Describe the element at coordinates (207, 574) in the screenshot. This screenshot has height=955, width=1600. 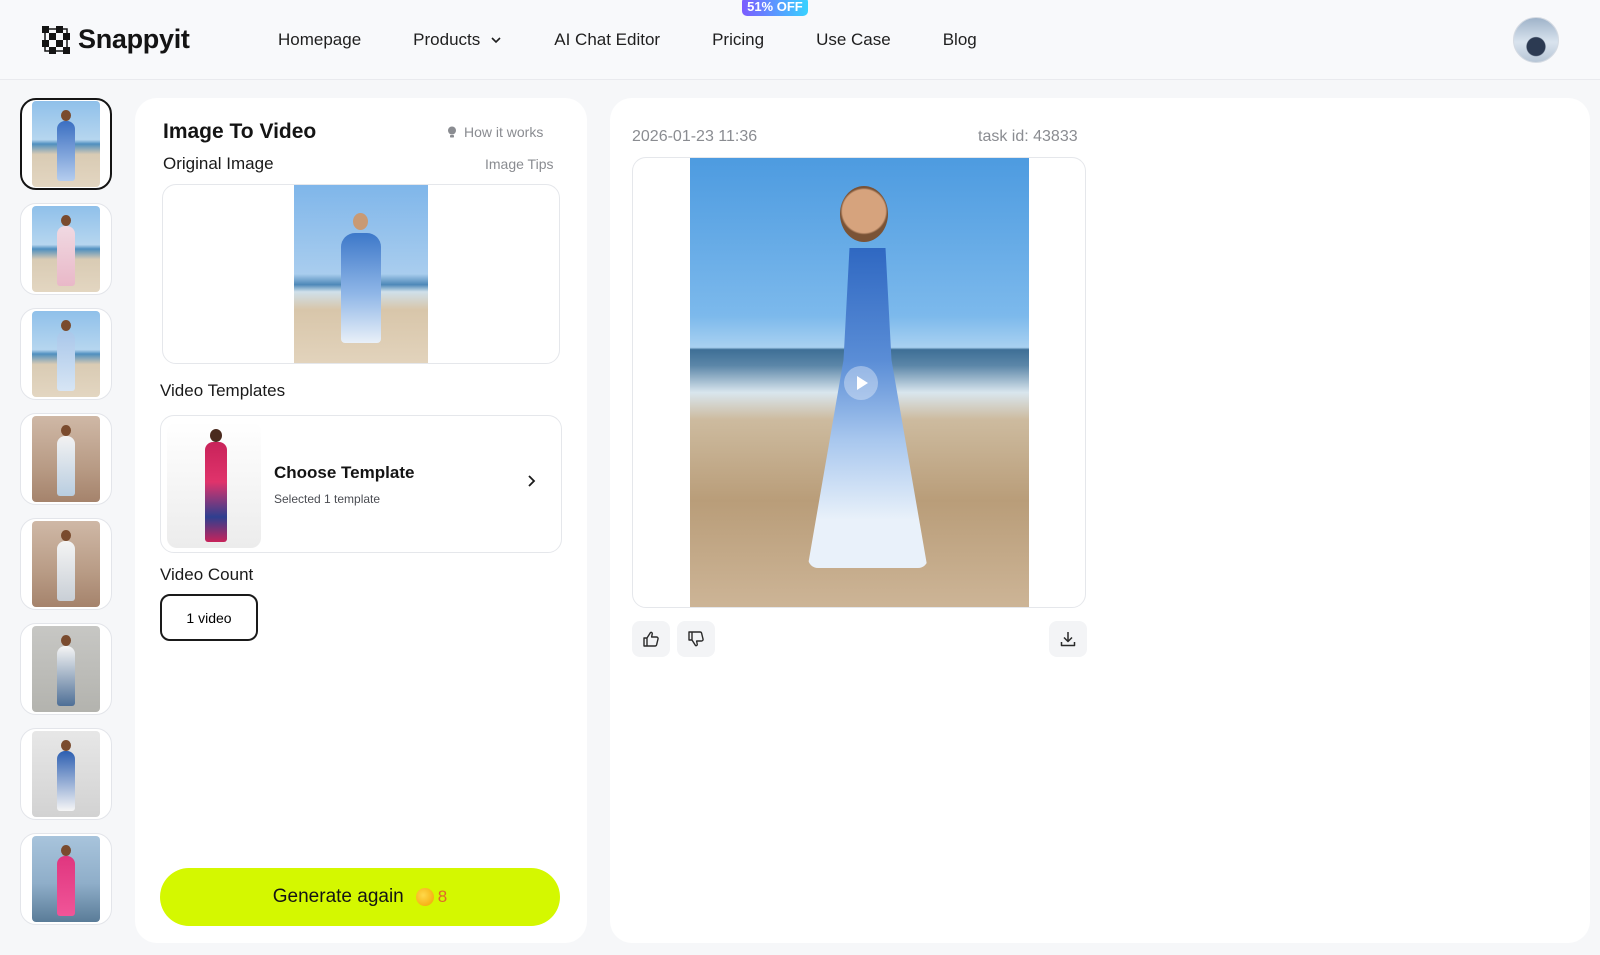
I see `video-count-label: Video Count` at that location.